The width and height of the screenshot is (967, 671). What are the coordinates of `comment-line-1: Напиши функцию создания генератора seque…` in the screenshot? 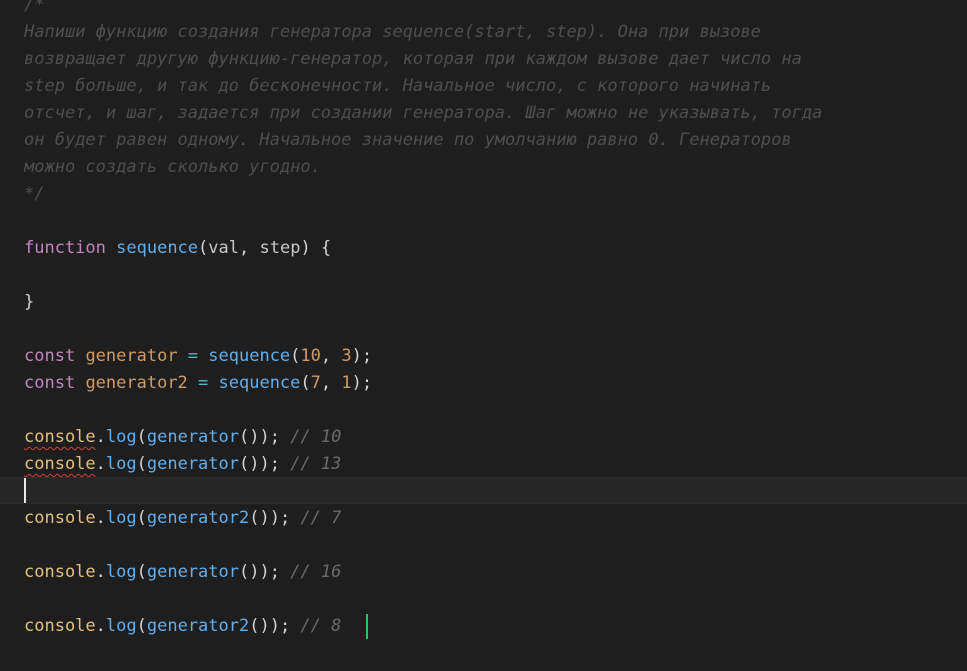 It's located at (392, 32).